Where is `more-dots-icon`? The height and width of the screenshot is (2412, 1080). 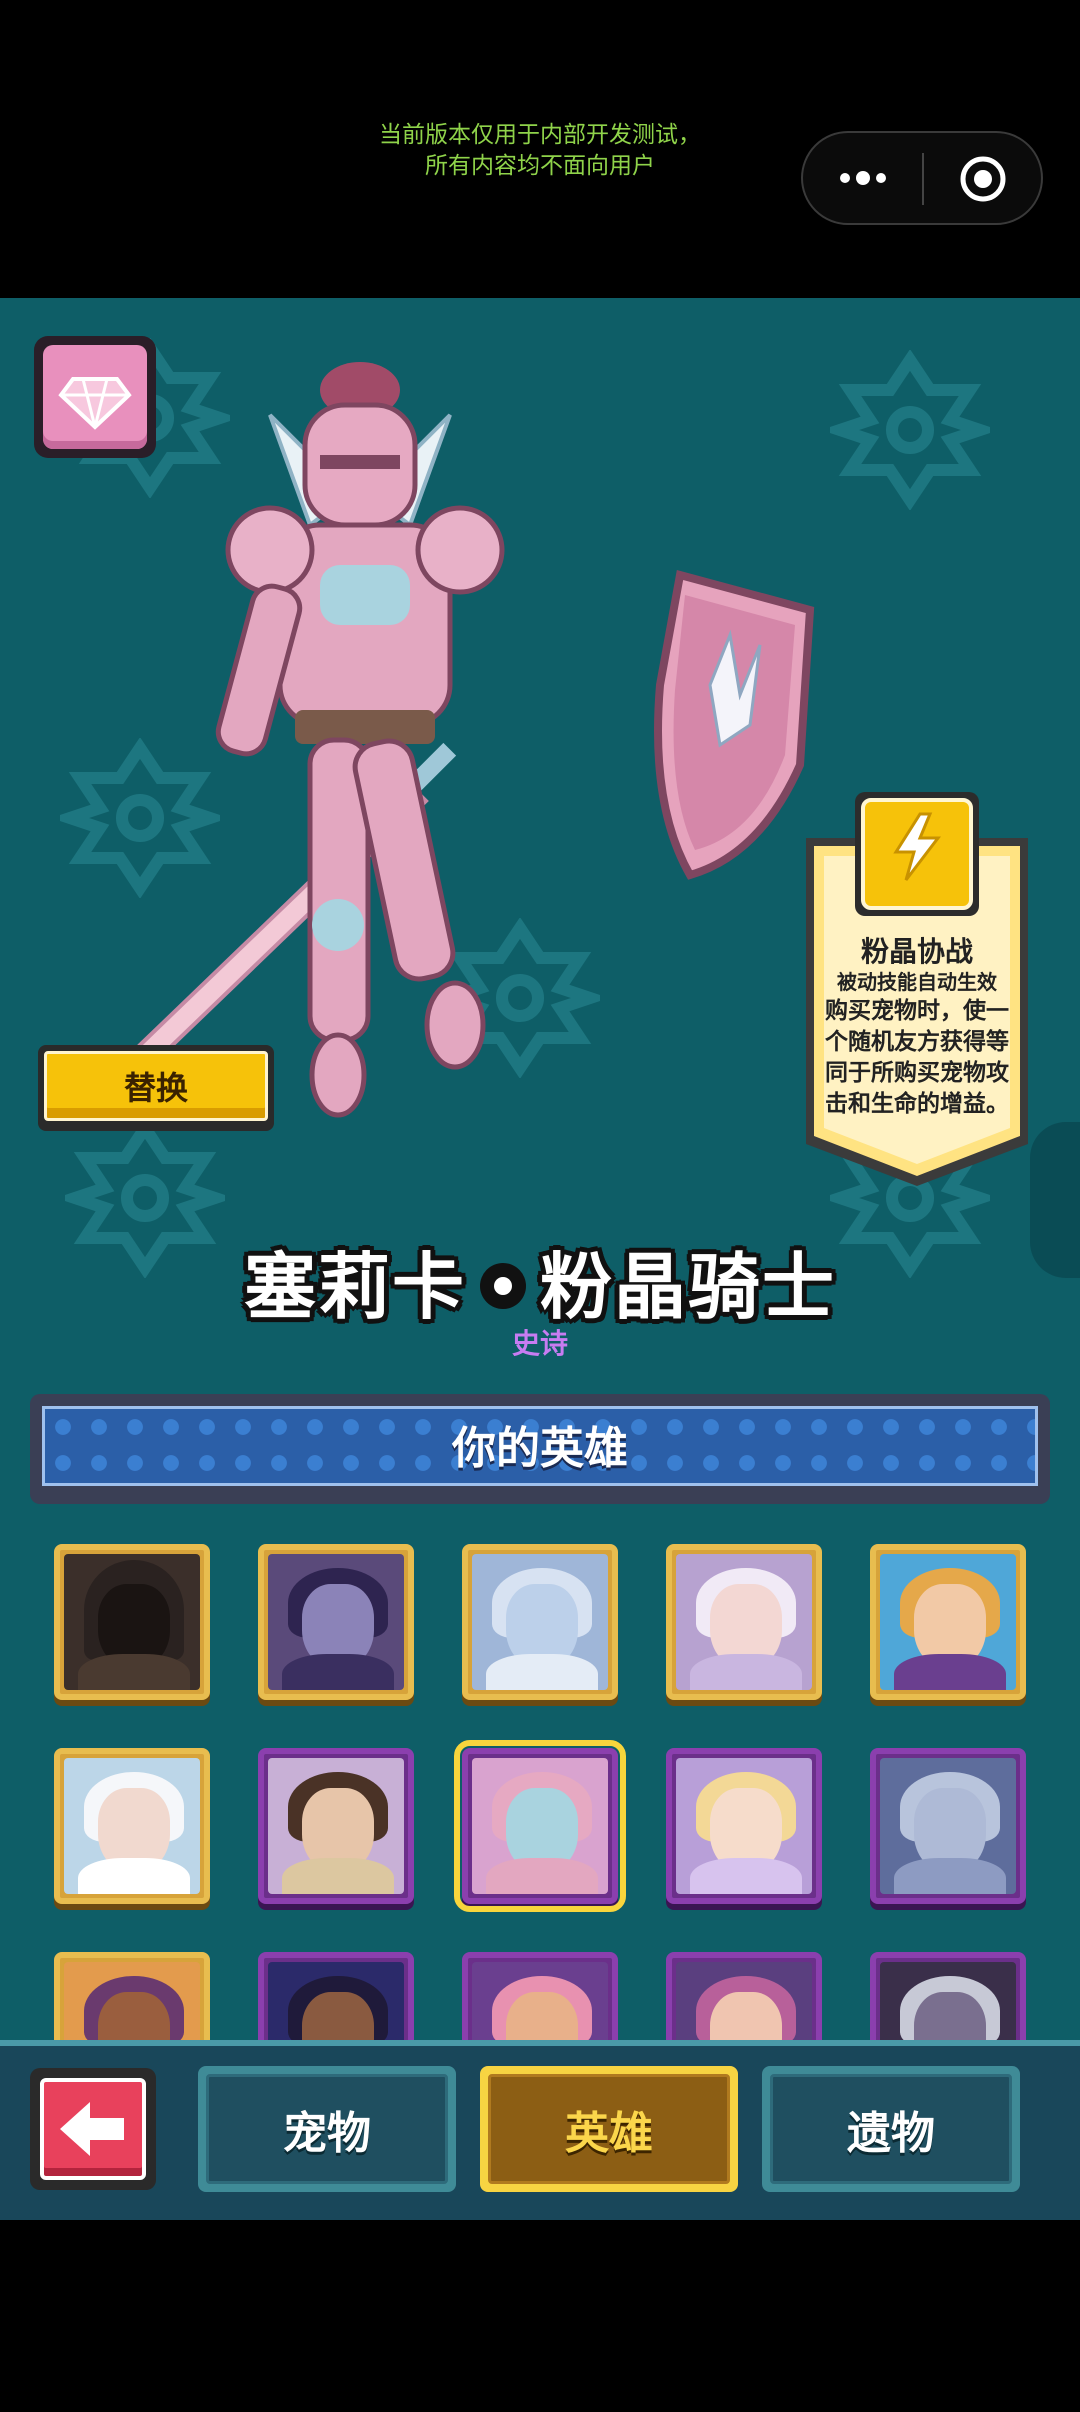
more-dots-icon is located at coordinates (863, 178).